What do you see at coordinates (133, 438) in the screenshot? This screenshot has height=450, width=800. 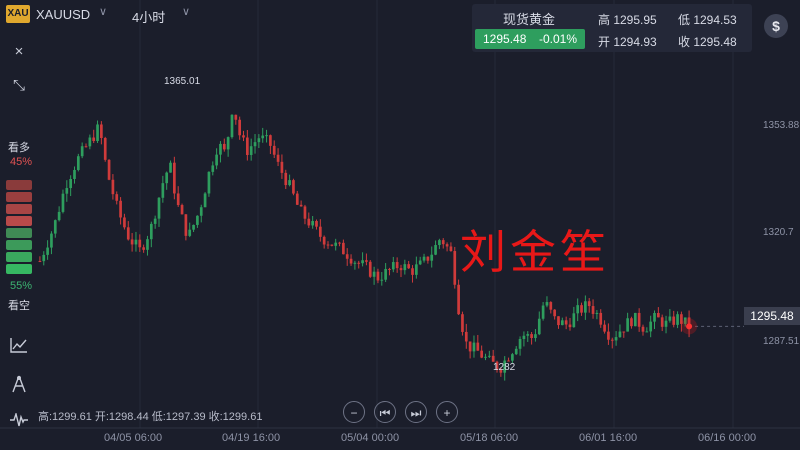 I see `x-tick-label: 04/05 06:00` at bounding box center [133, 438].